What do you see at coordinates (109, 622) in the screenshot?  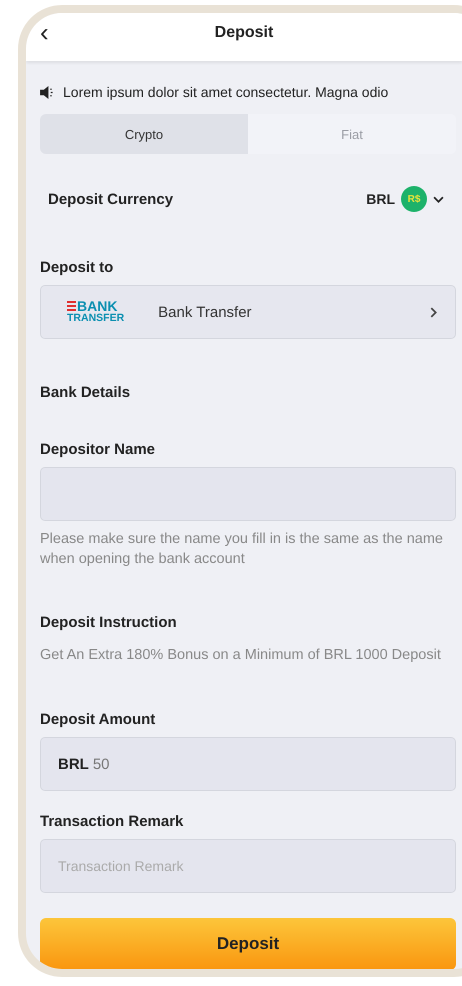 I see `section-title: Deposit Instruction` at bounding box center [109, 622].